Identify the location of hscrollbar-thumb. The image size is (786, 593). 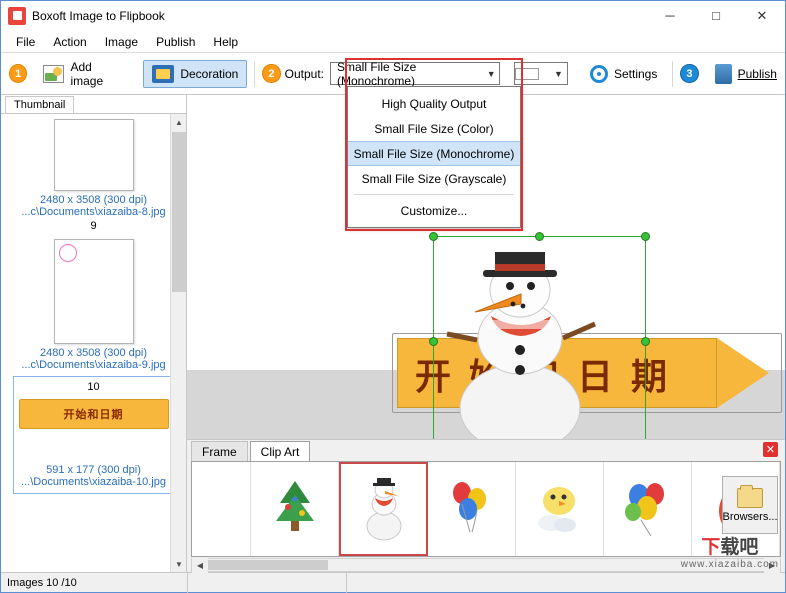
(268, 565).